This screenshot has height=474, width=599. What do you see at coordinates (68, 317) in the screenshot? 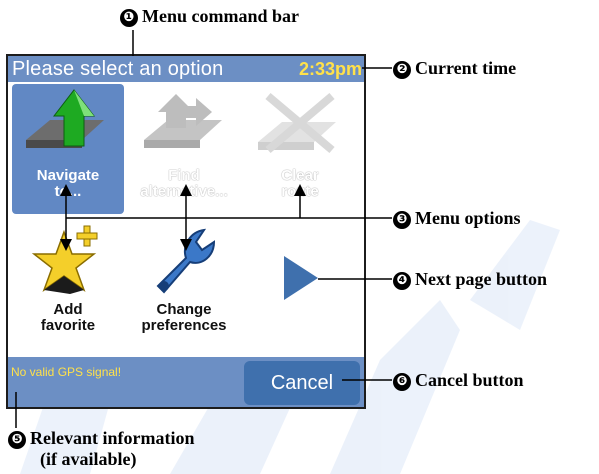
I see `menu-option-label: Add favorite` at bounding box center [68, 317].